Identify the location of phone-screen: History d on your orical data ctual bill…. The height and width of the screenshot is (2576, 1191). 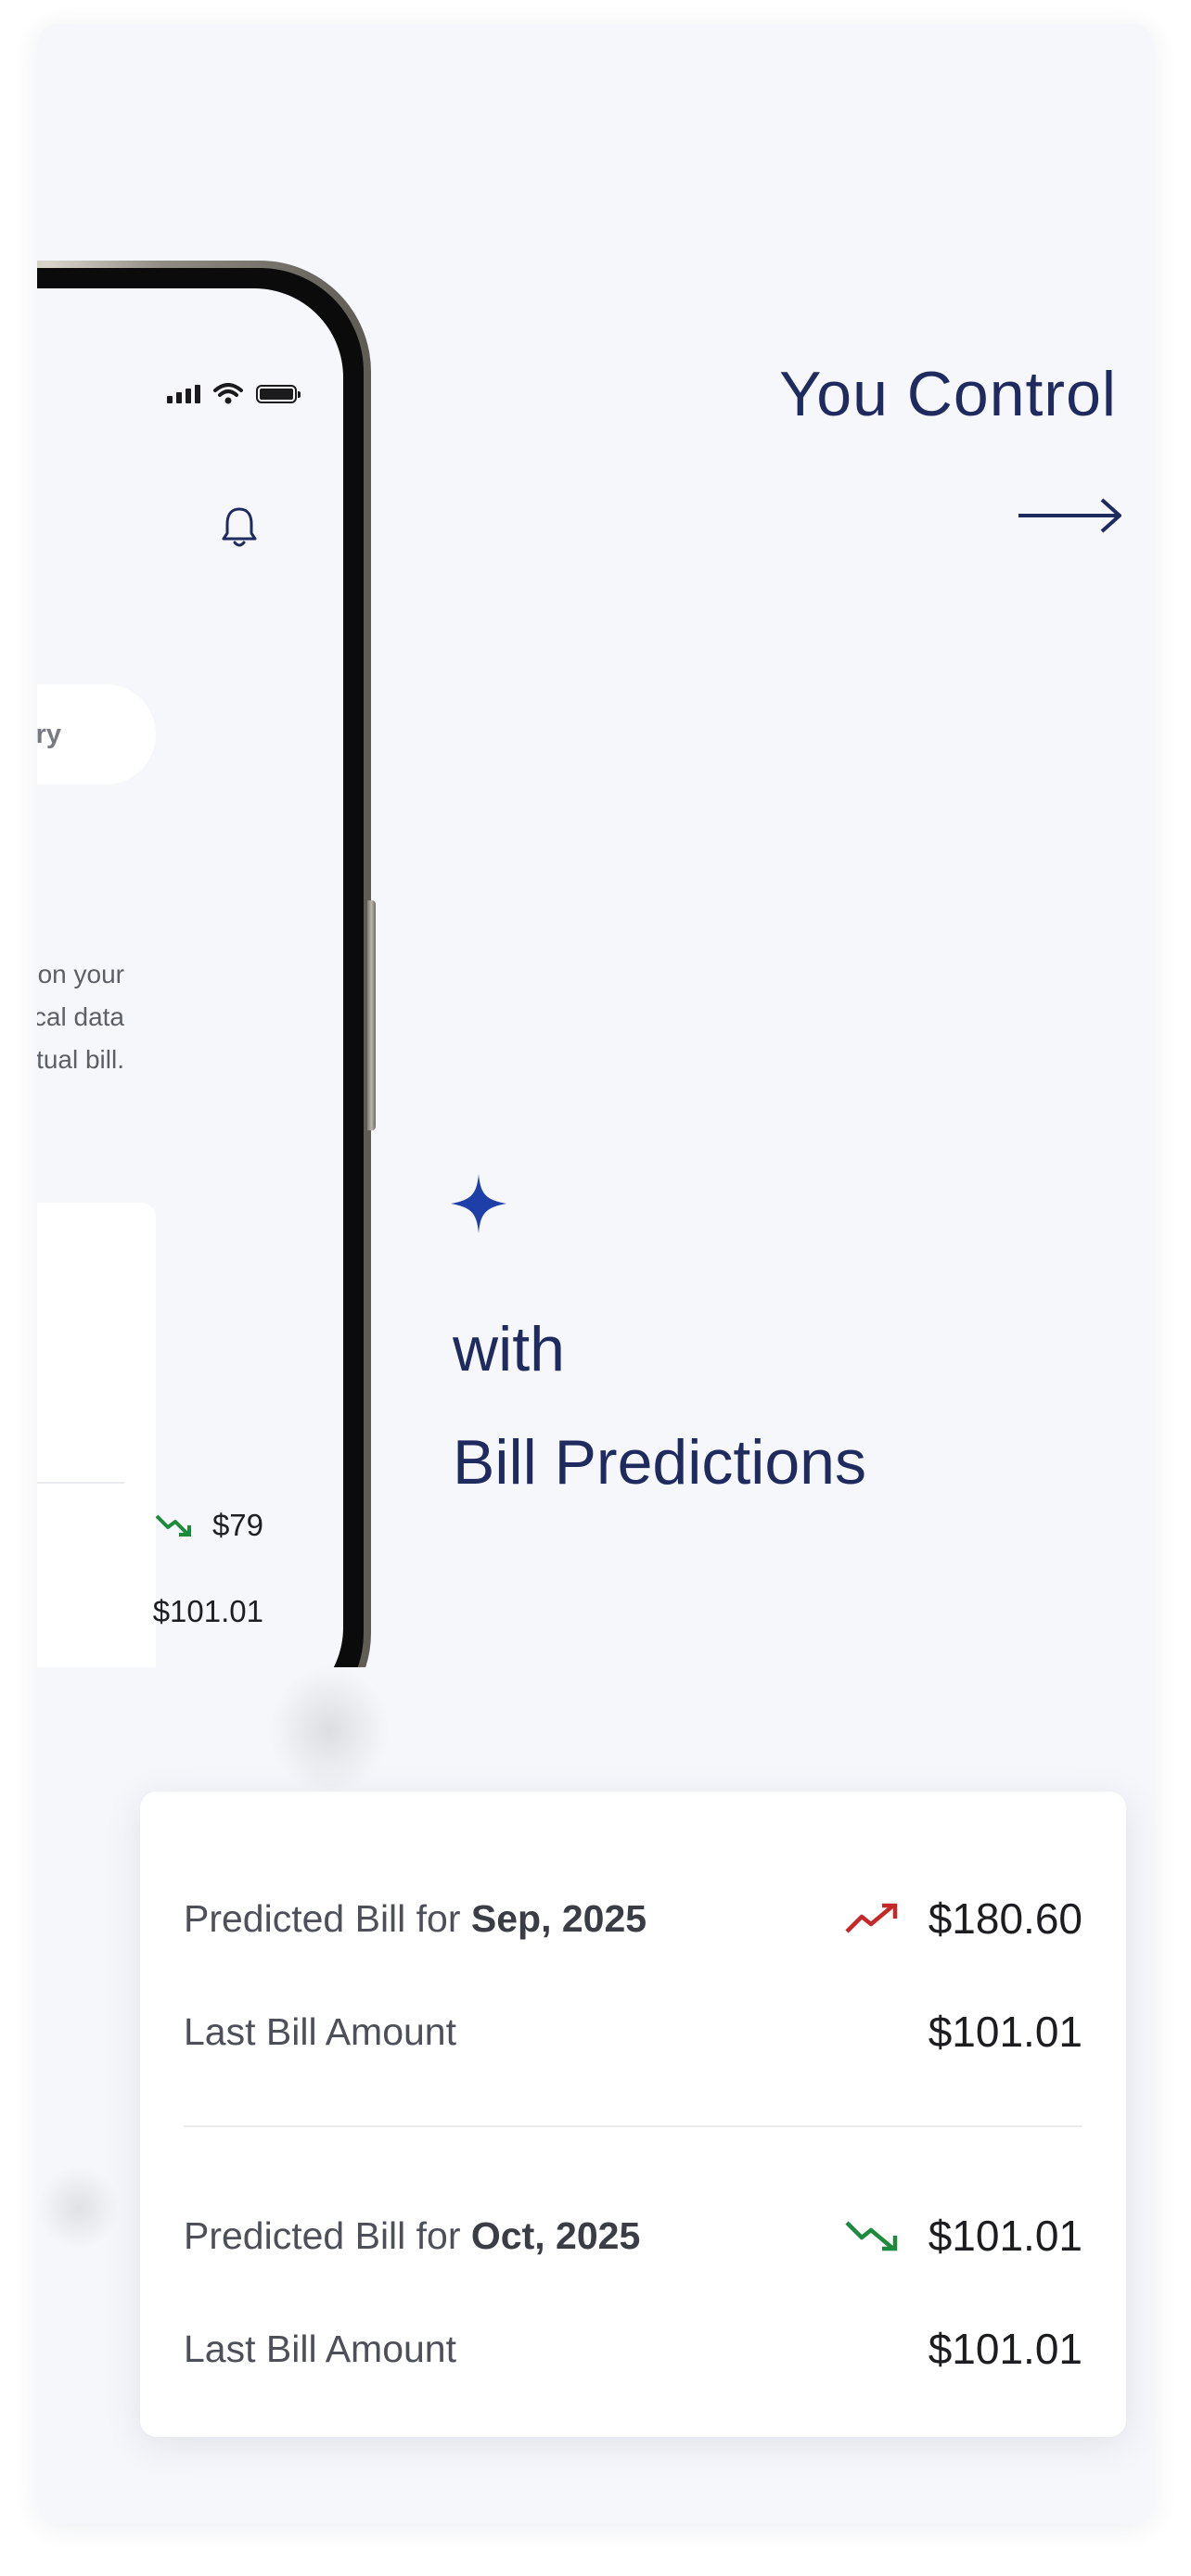
(190, 1002).